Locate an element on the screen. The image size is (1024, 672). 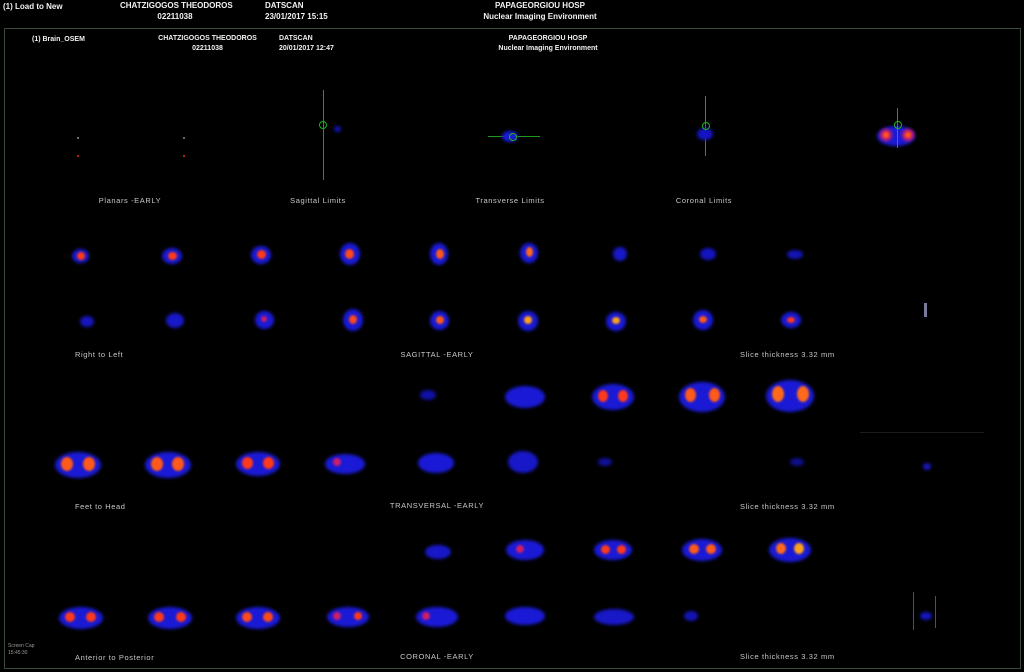
transverse-limits-label: Transverse Limits is located at coordinates (510, 200).